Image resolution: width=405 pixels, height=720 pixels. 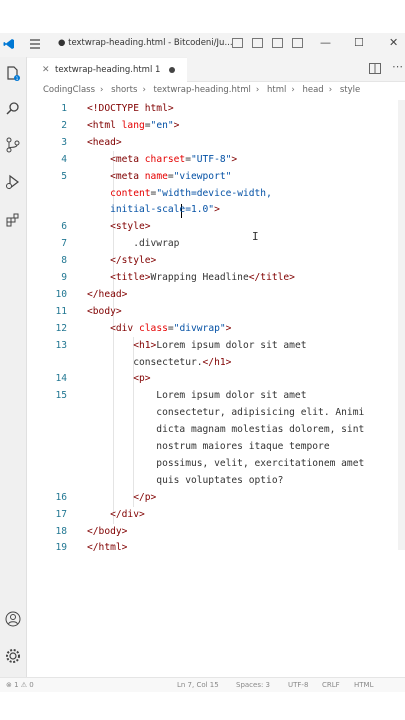 I want to click on tab-textwrap-heading: ✕ textwrap-heading.html 1, so click(x=107, y=69).